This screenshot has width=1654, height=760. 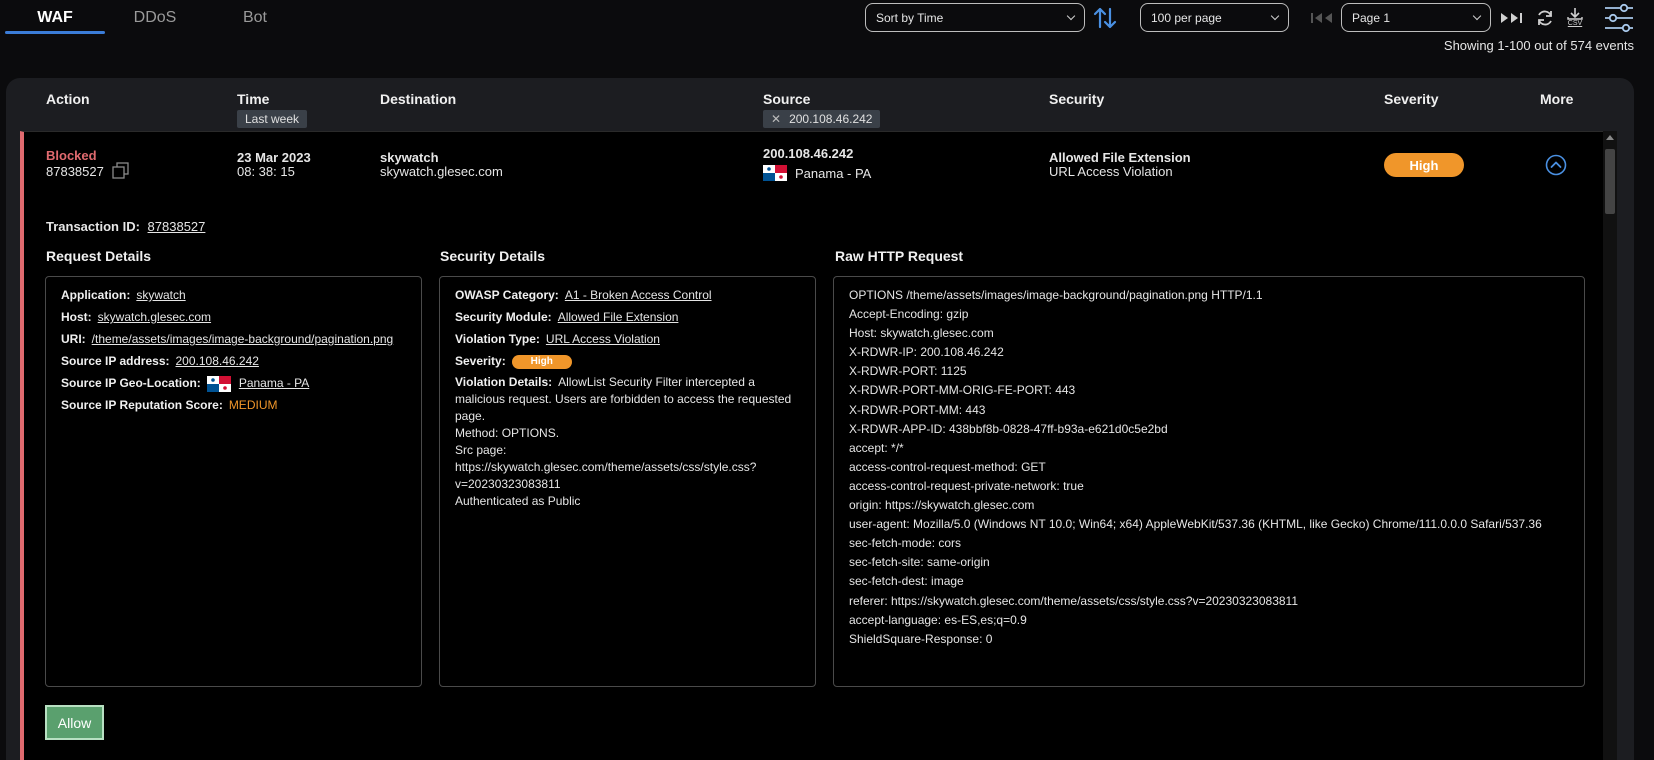 What do you see at coordinates (142, 405) in the screenshot?
I see `reputation-label: Source IP Reputation Score:` at bounding box center [142, 405].